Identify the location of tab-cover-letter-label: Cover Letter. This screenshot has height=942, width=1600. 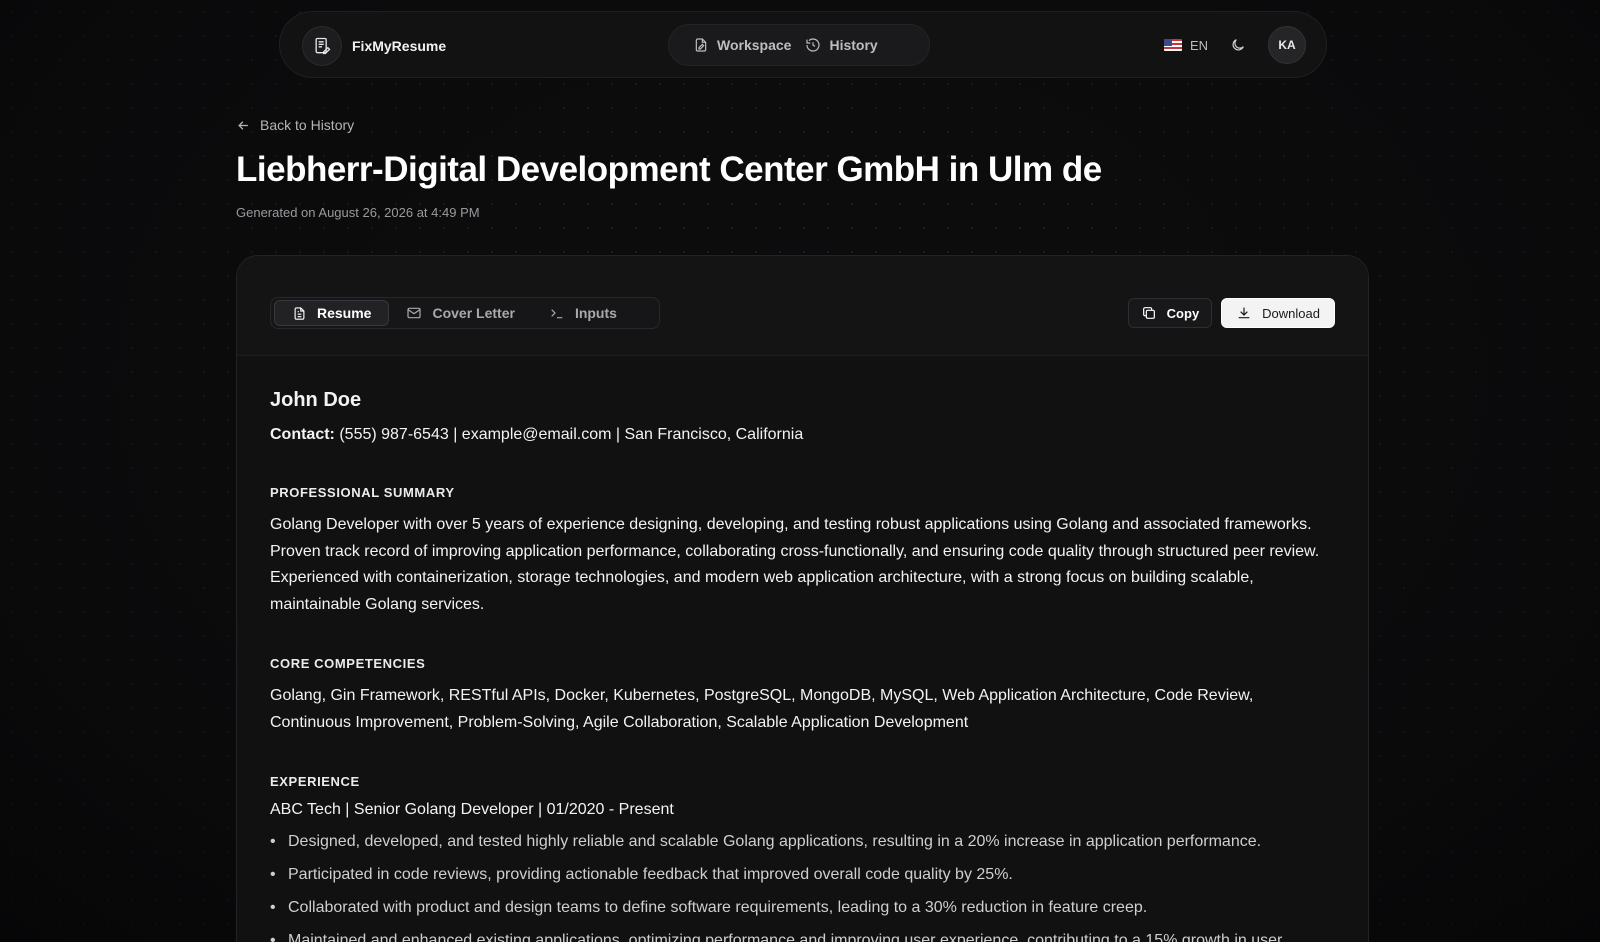
(473, 313).